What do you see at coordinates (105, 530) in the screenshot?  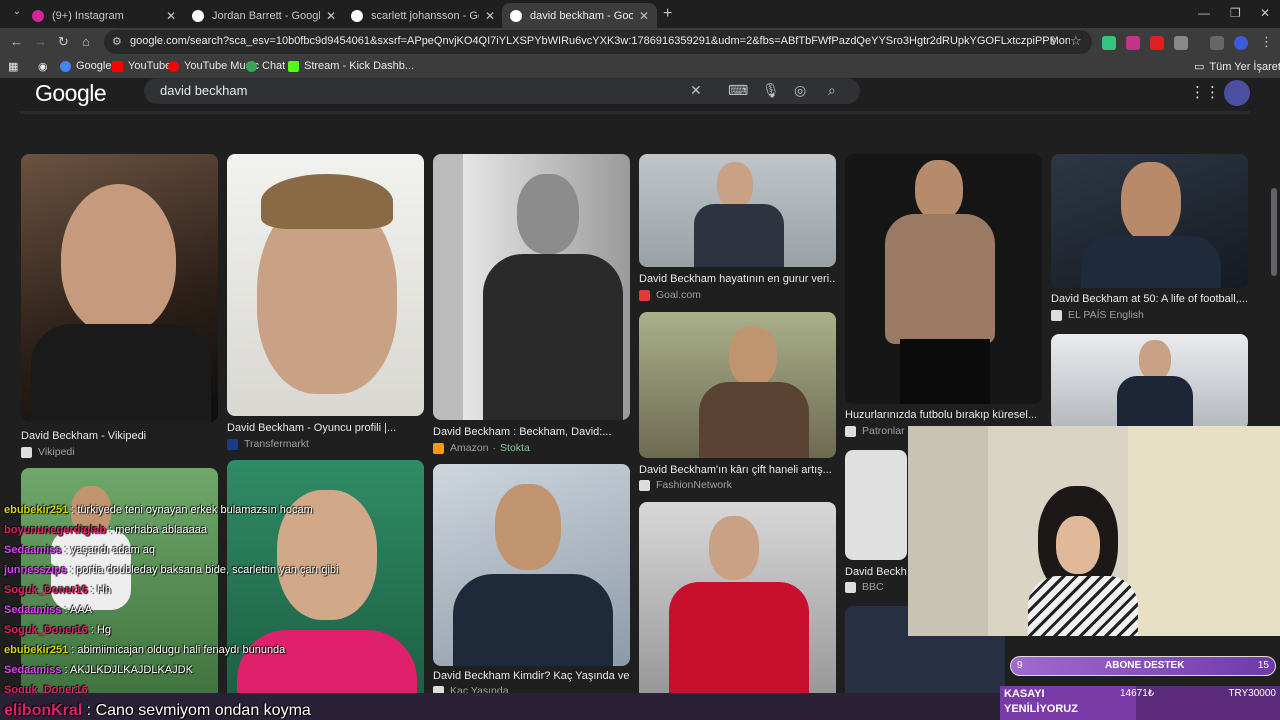 I see `chat-message: boyununegerdiglab : merhaba ablaaaaa` at bounding box center [105, 530].